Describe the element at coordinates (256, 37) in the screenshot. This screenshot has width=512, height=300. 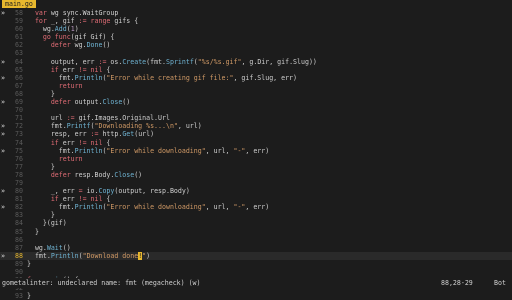
I see `code-line: 61 go func(gif Gif) {` at that location.